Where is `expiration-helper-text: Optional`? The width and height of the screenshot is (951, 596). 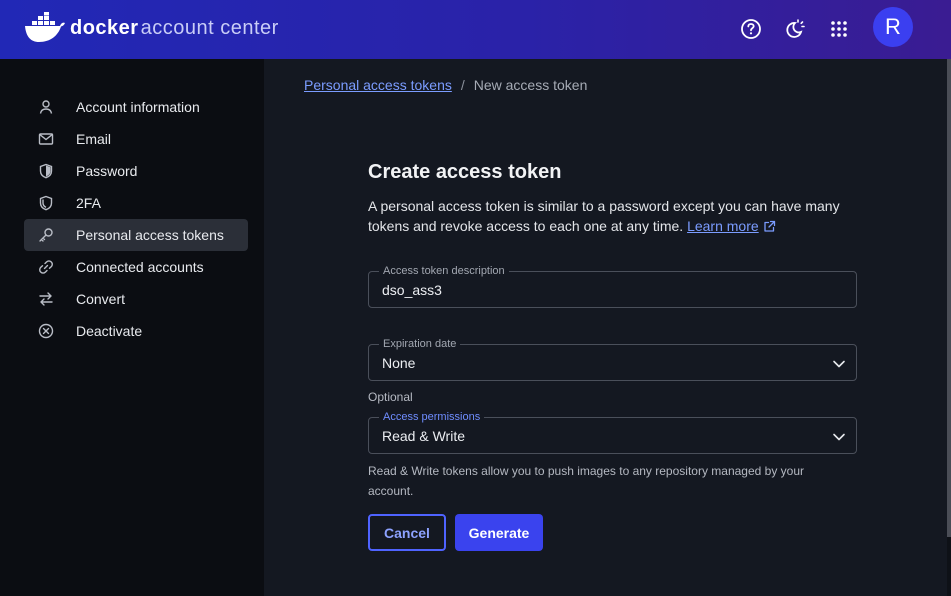
expiration-helper-text: Optional is located at coordinates (390, 397).